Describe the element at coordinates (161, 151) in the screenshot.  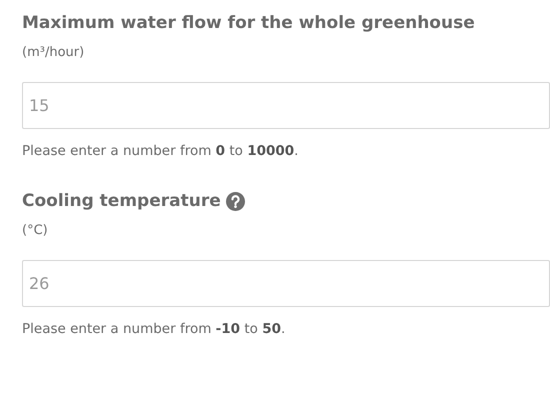
I see `hint-text: Please enter a number from 0 to 10000.` at that location.